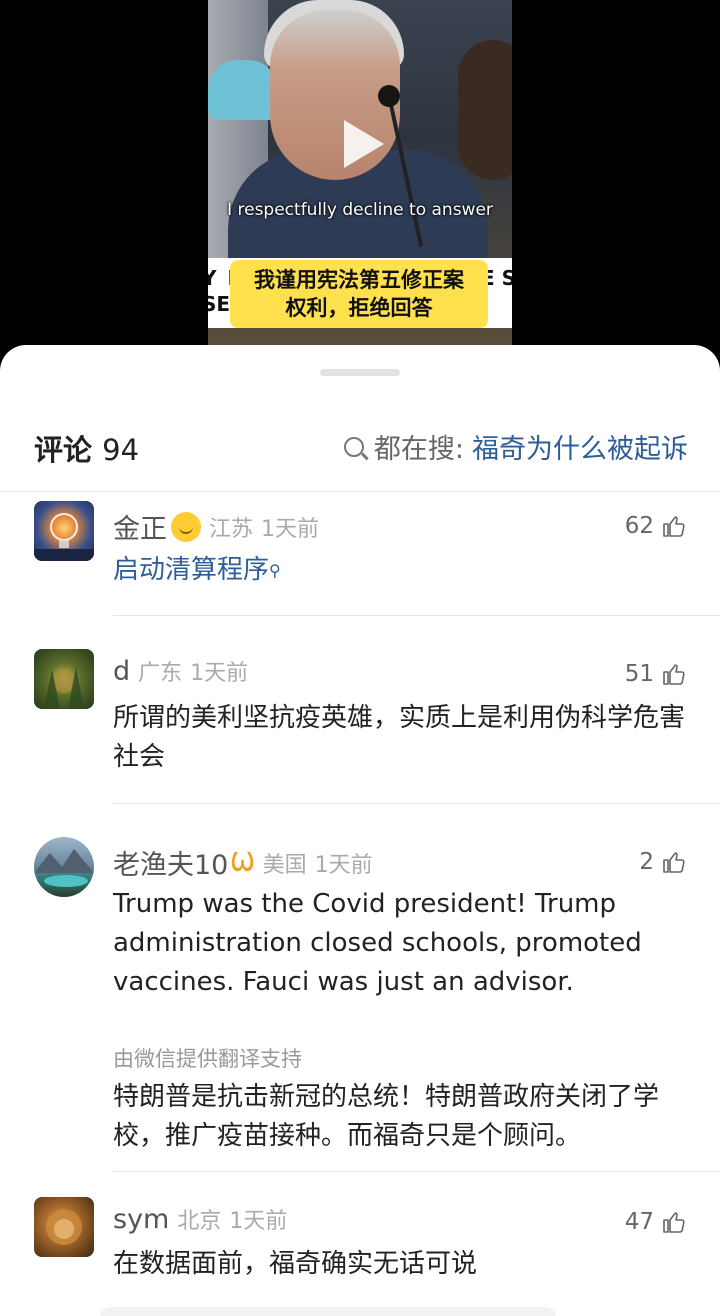 The width and height of the screenshot is (720, 1316). What do you see at coordinates (121, 671) in the screenshot?
I see `username: d` at bounding box center [121, 671].